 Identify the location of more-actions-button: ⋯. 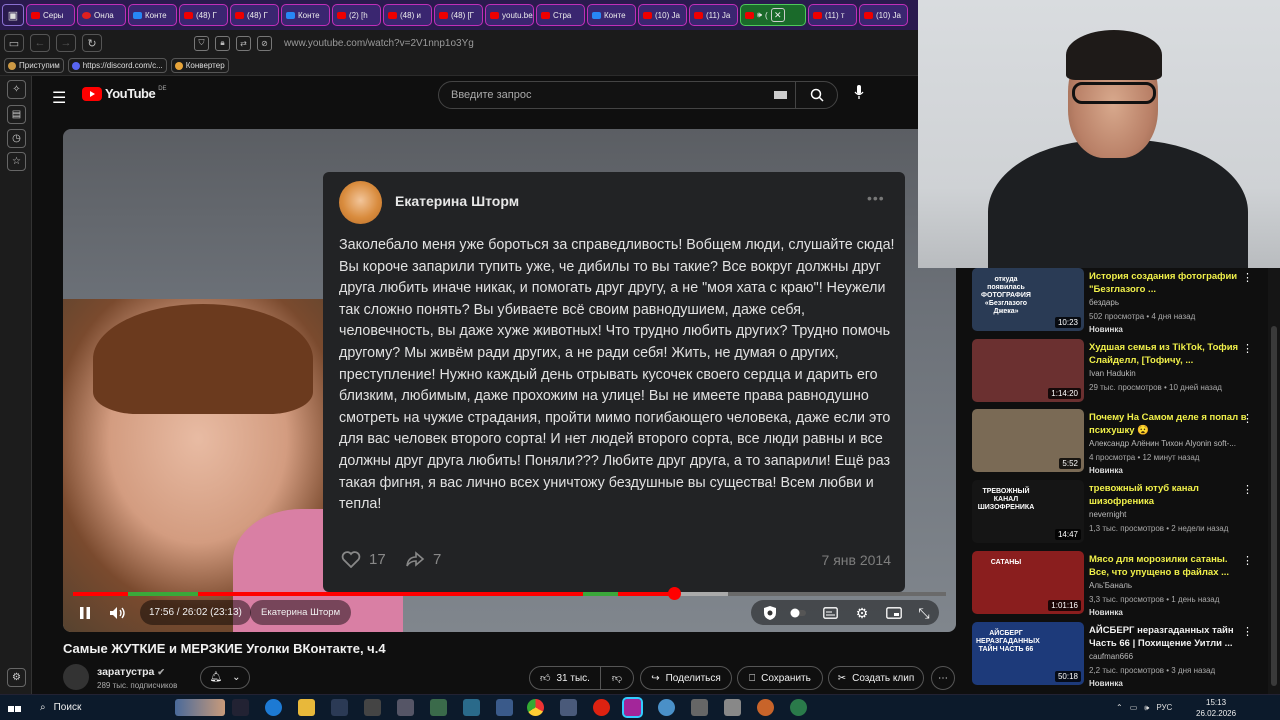
(943, 678).